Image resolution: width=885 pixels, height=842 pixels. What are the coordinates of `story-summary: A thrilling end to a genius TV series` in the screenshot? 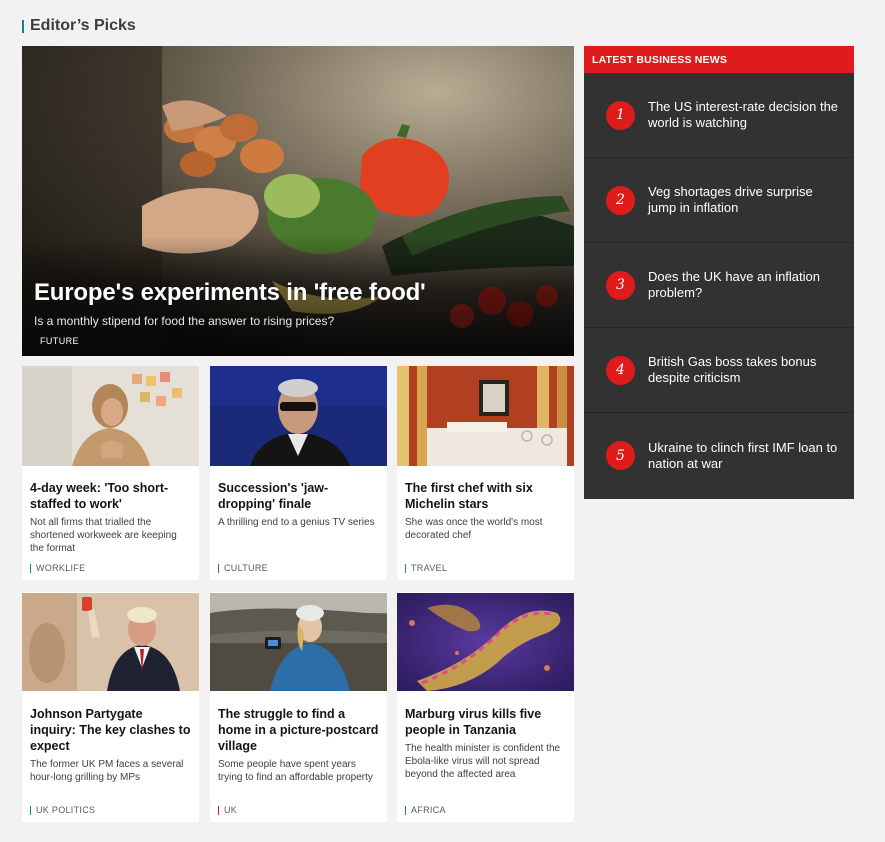 It's located at (296, 522).